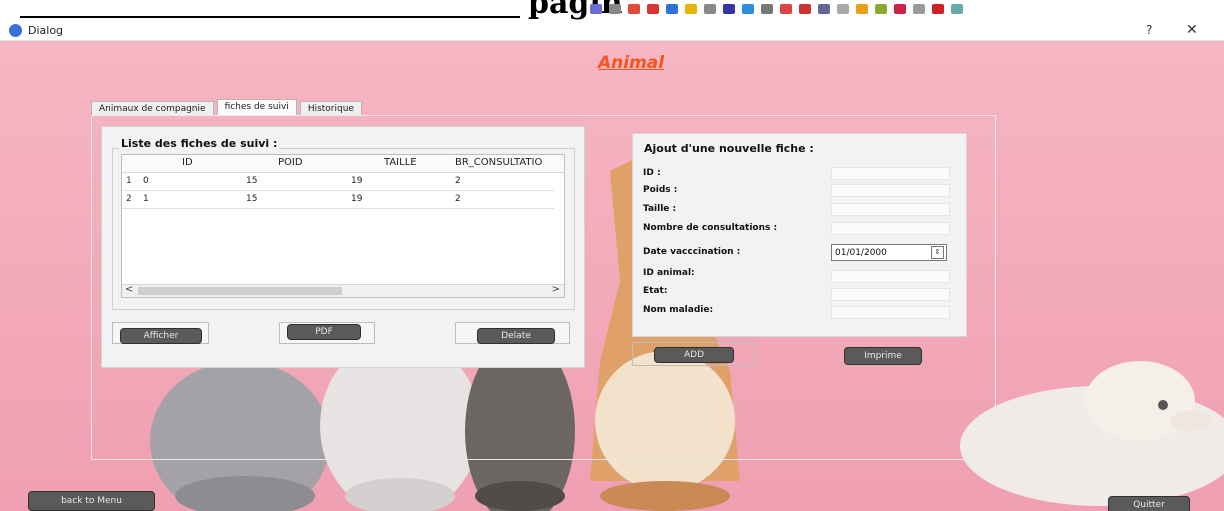 This screenshot has height=511, width=1224. What do you see at coordinates (890, 173) in the screenshot?
I see `input-id` at bounding box center [890, 173].